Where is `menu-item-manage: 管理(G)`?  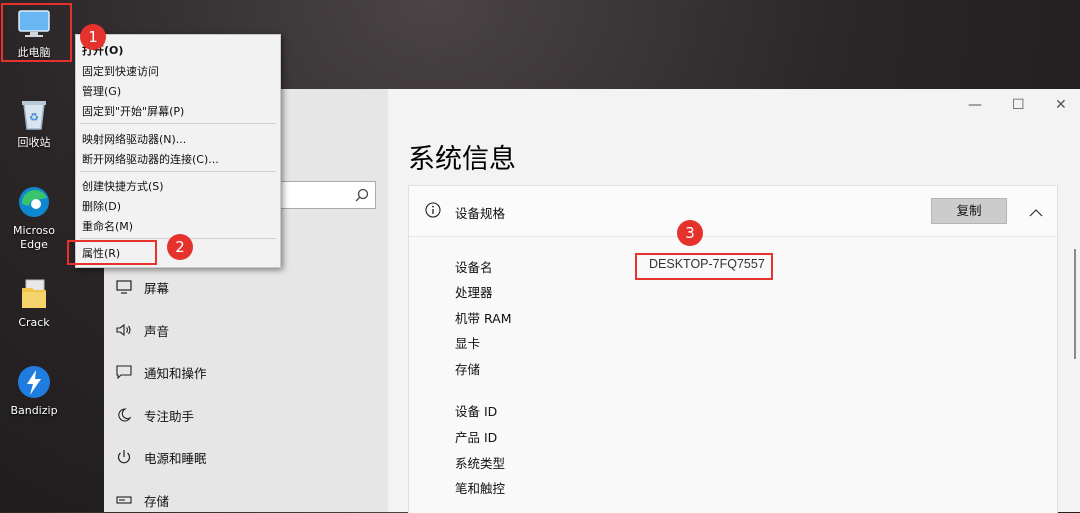
menu-item-manage: 管理(G) is located at coordinates (101, 91).